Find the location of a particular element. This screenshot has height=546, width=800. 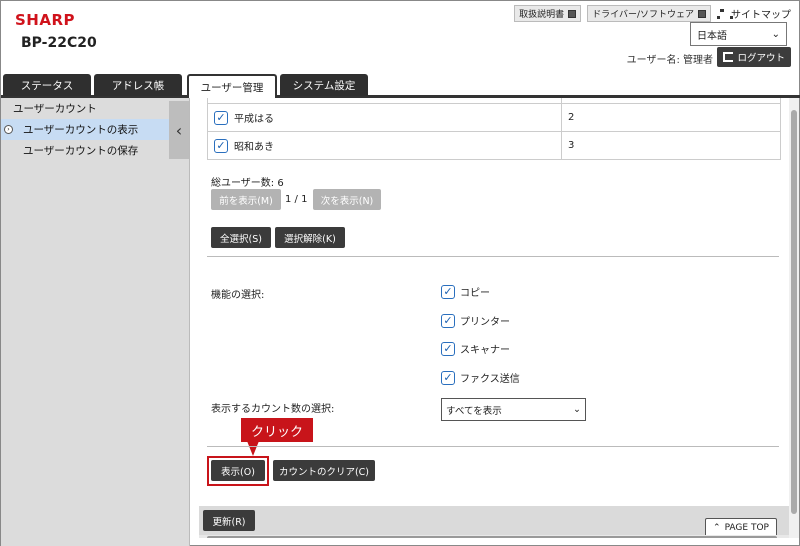

driver-software-link: ドライバー/ソフトウェア is located at coordinates (649, 13).